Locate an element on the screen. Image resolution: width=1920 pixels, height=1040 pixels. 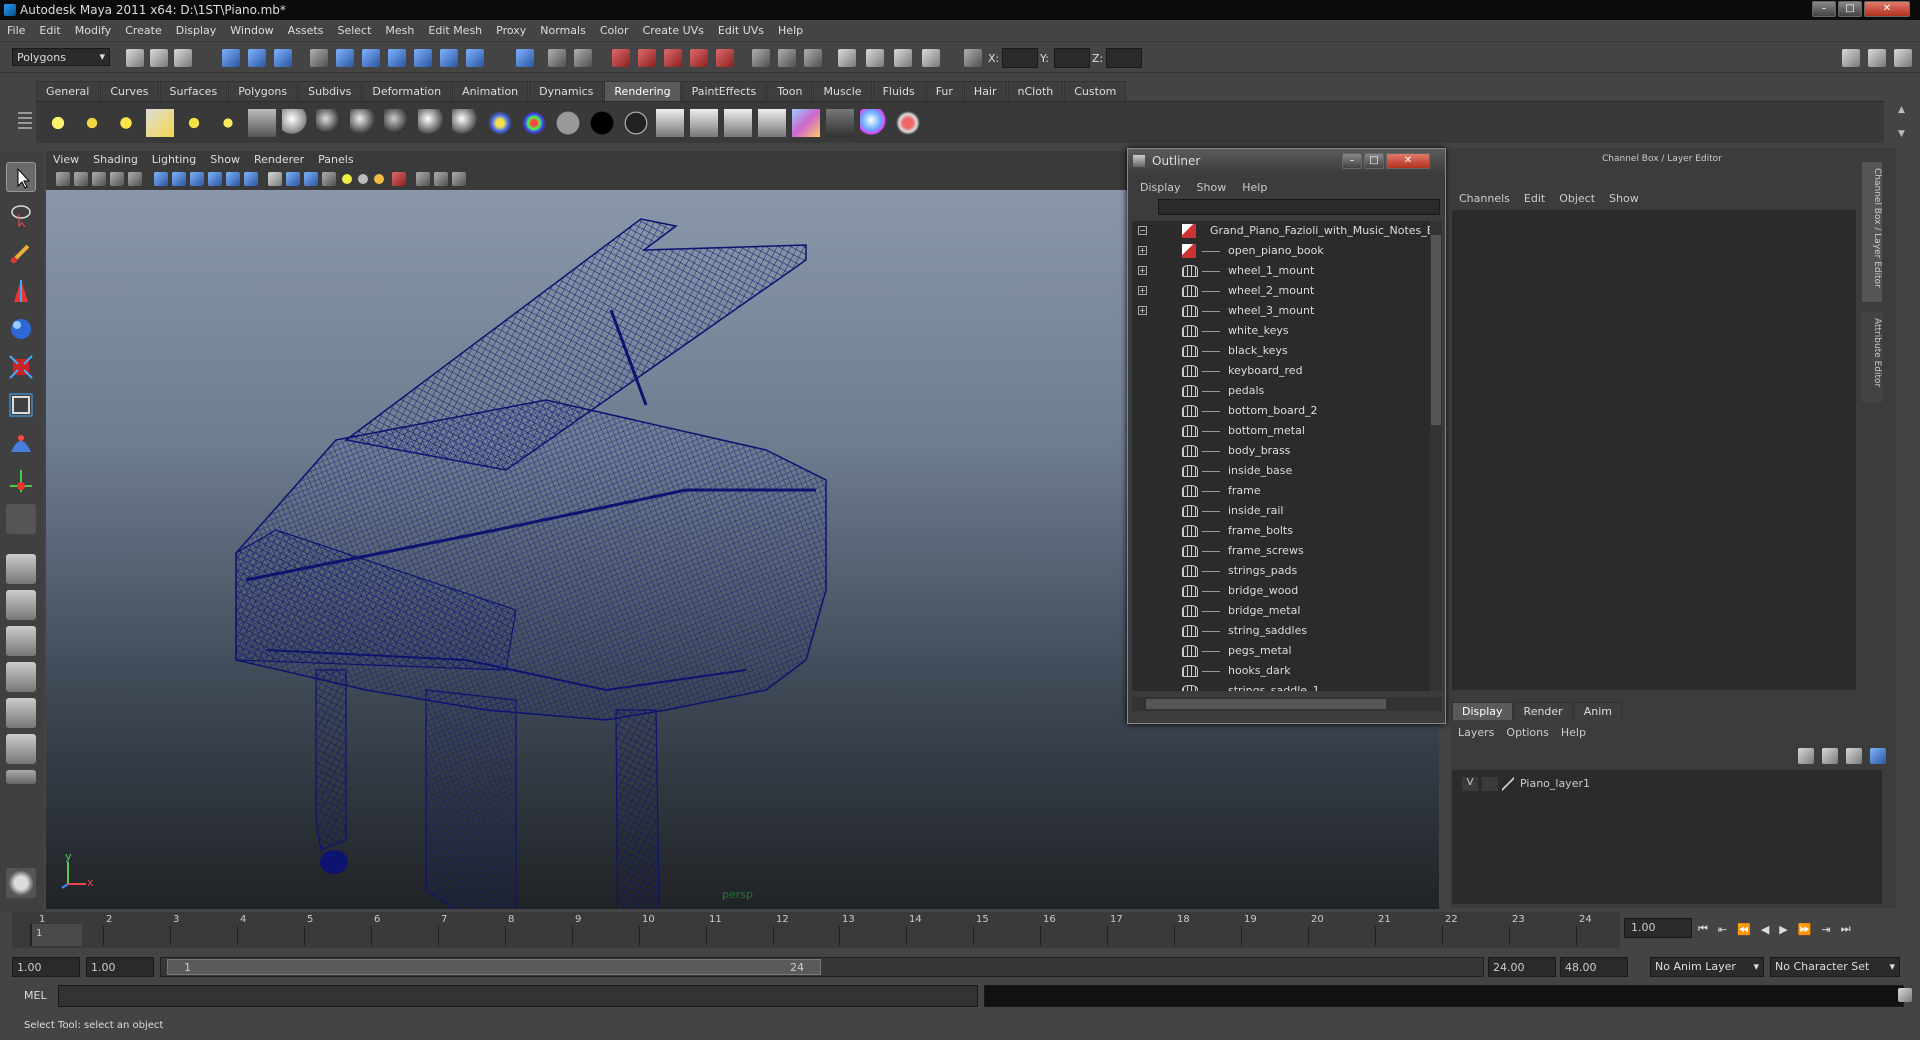
y-field is located at coordinates (1072, 58).